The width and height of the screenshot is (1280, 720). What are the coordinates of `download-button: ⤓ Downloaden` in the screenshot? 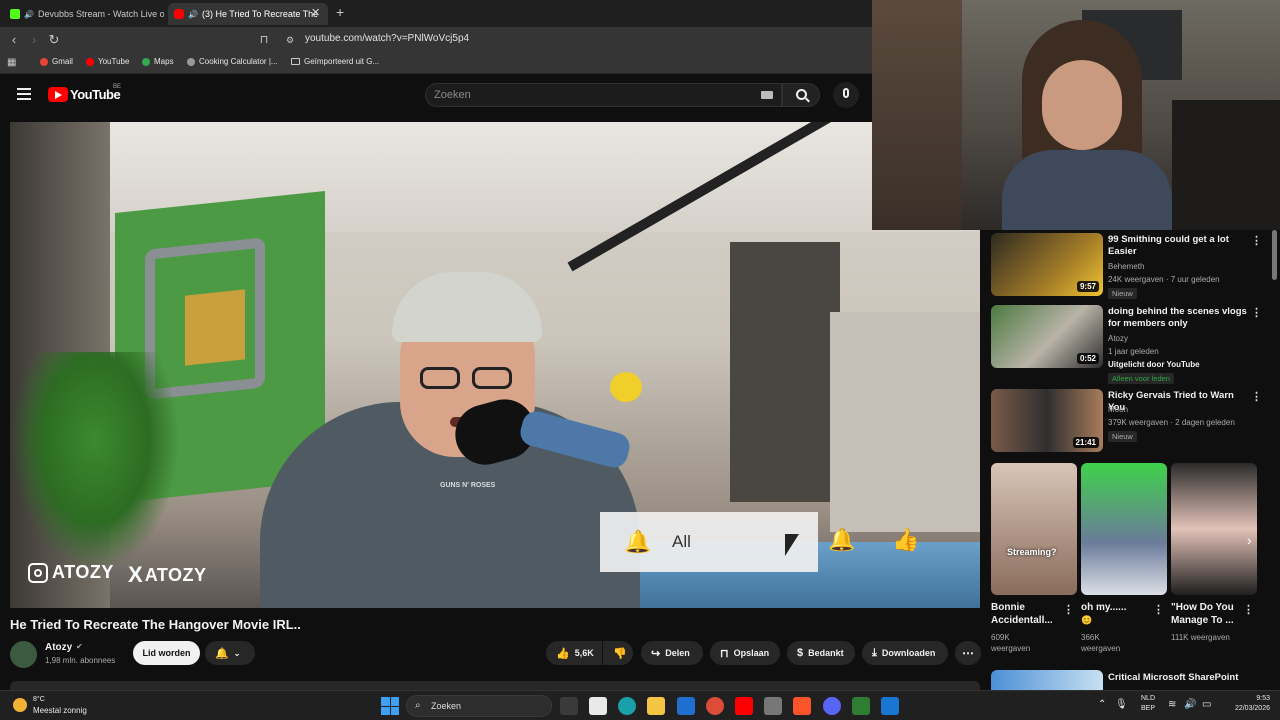 It's located at (905, 653).